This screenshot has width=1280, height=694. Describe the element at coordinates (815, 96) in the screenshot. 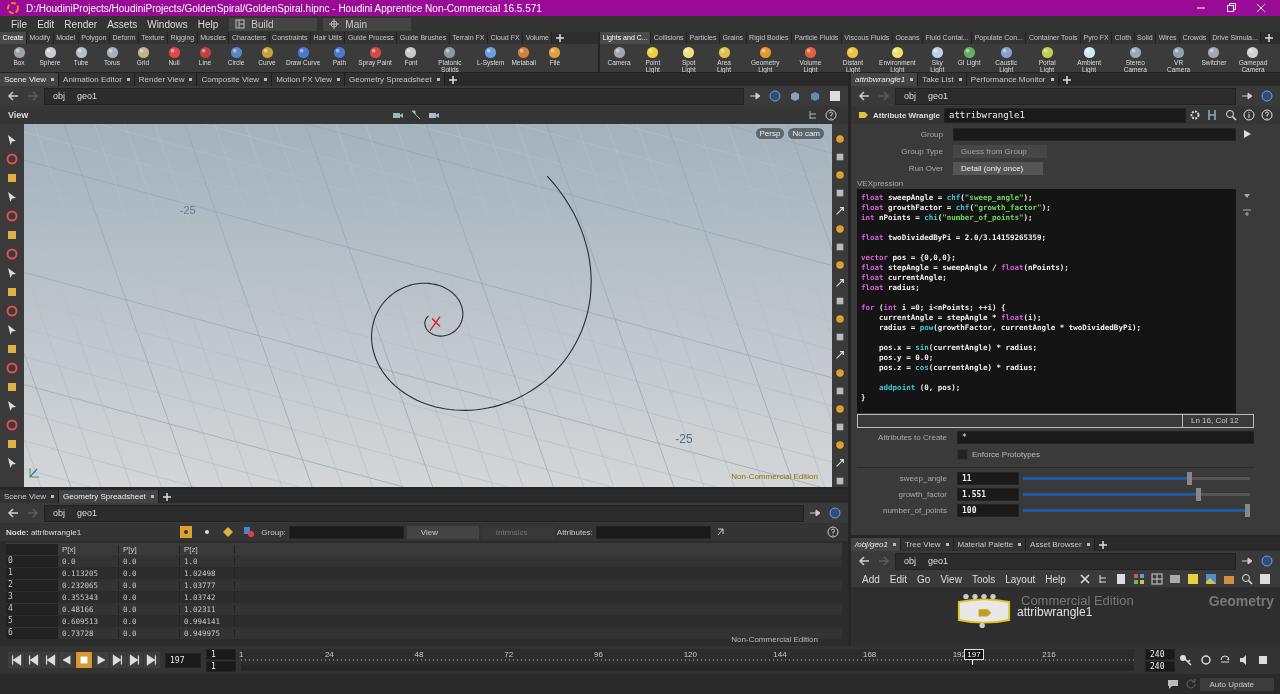

I see `cube-icon` at that location.